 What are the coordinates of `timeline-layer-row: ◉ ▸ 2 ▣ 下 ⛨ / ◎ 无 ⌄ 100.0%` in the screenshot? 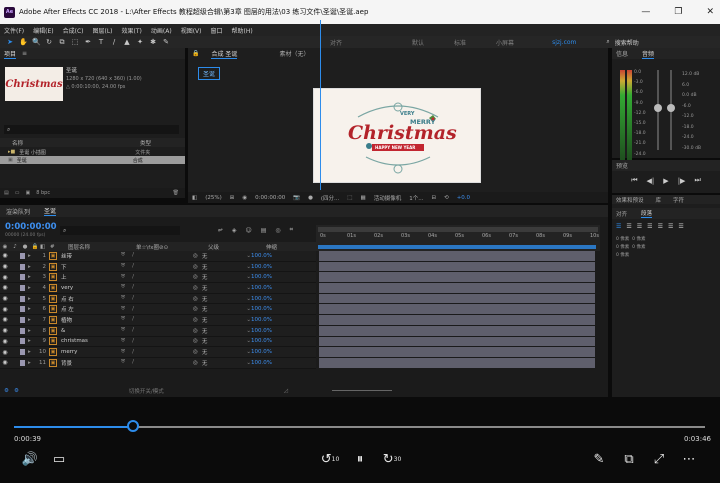 It's located at (158, 267).